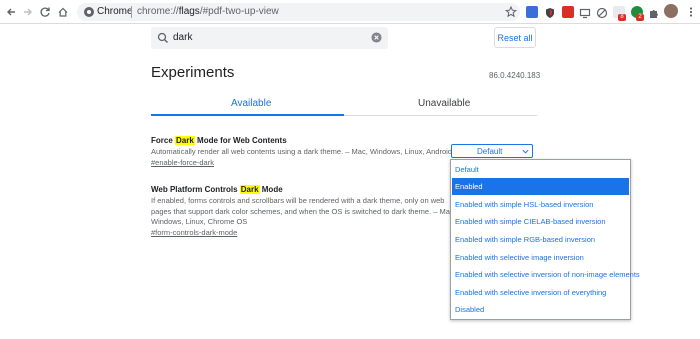  What do you see at coordinates (640, 17) in the screenshot?
I see `extension-badge: 2` at bounding box center [640, 17].